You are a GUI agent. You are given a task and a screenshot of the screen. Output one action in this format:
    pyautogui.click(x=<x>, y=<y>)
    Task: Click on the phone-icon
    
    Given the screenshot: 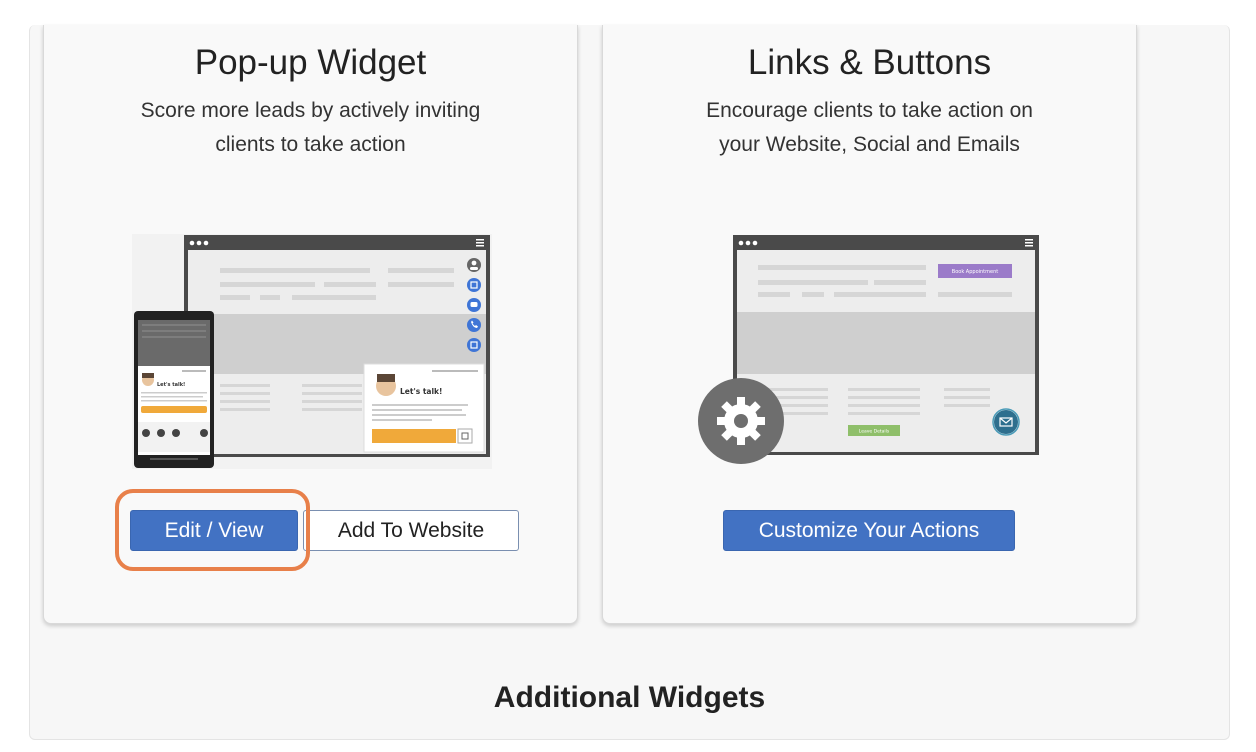 What is the action you would take?
    pyautogui.click(x=474, y=325)
    